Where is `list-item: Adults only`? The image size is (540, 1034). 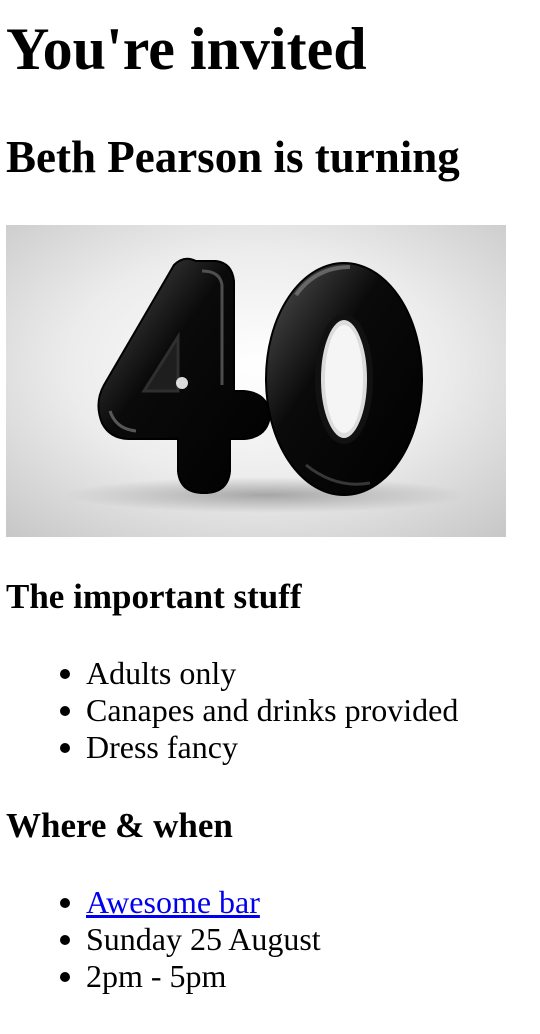 list-item: Adults only is located at coordinates (266, 673).